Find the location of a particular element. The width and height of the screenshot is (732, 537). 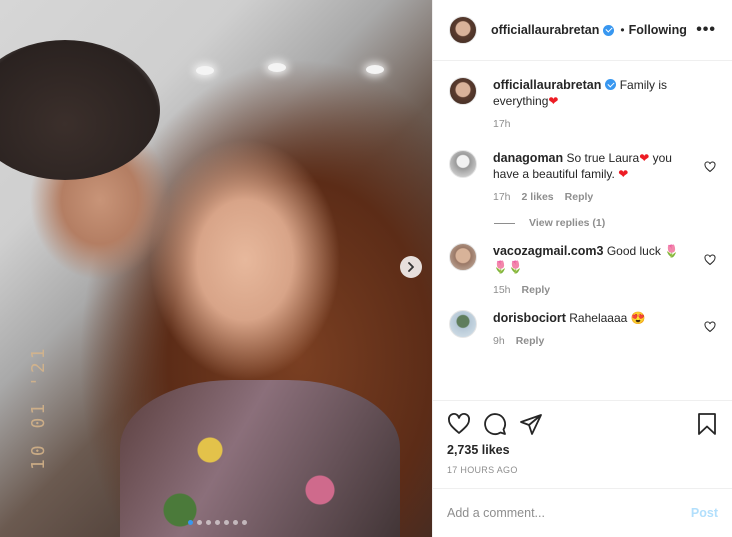

photo-detail-shirt is located at coordinates (260, 458).